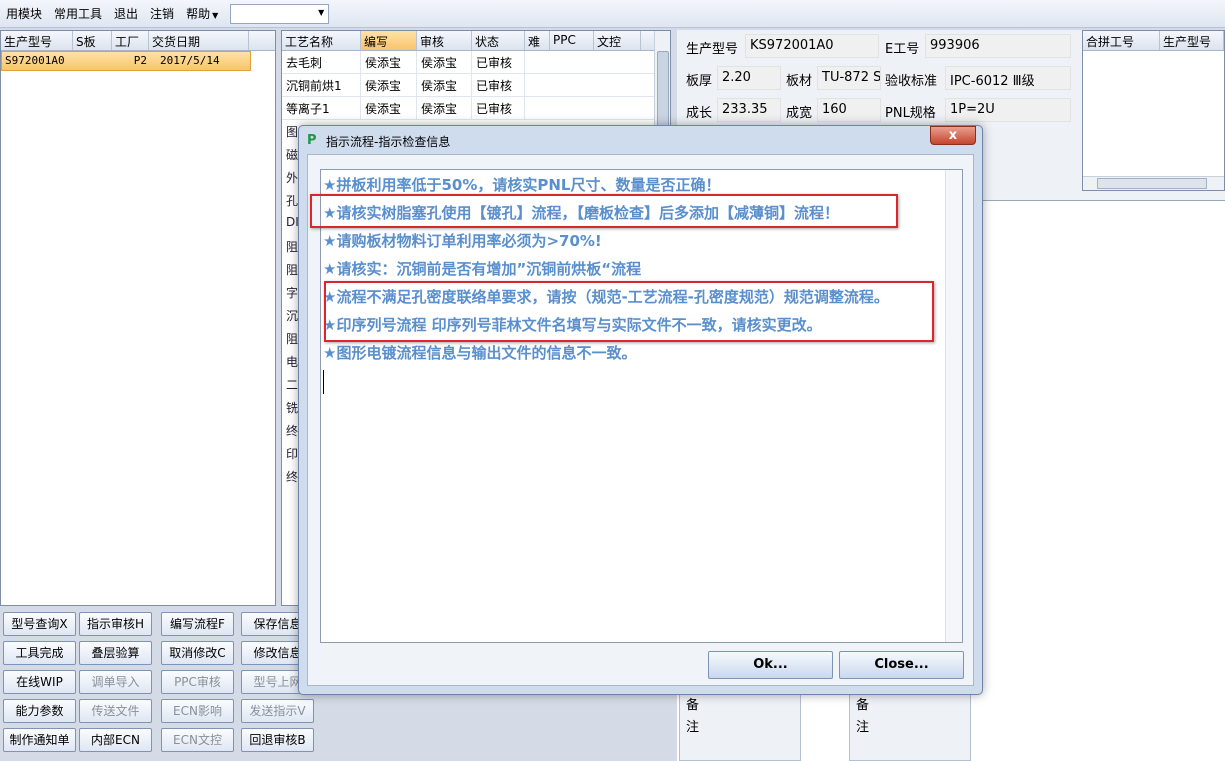 This screenshot has width=1225, height=761. What do you see at coordinates (39, 711) in the screenshot?
I see `action-button: 能力参数` at bounding box center [39, 711].